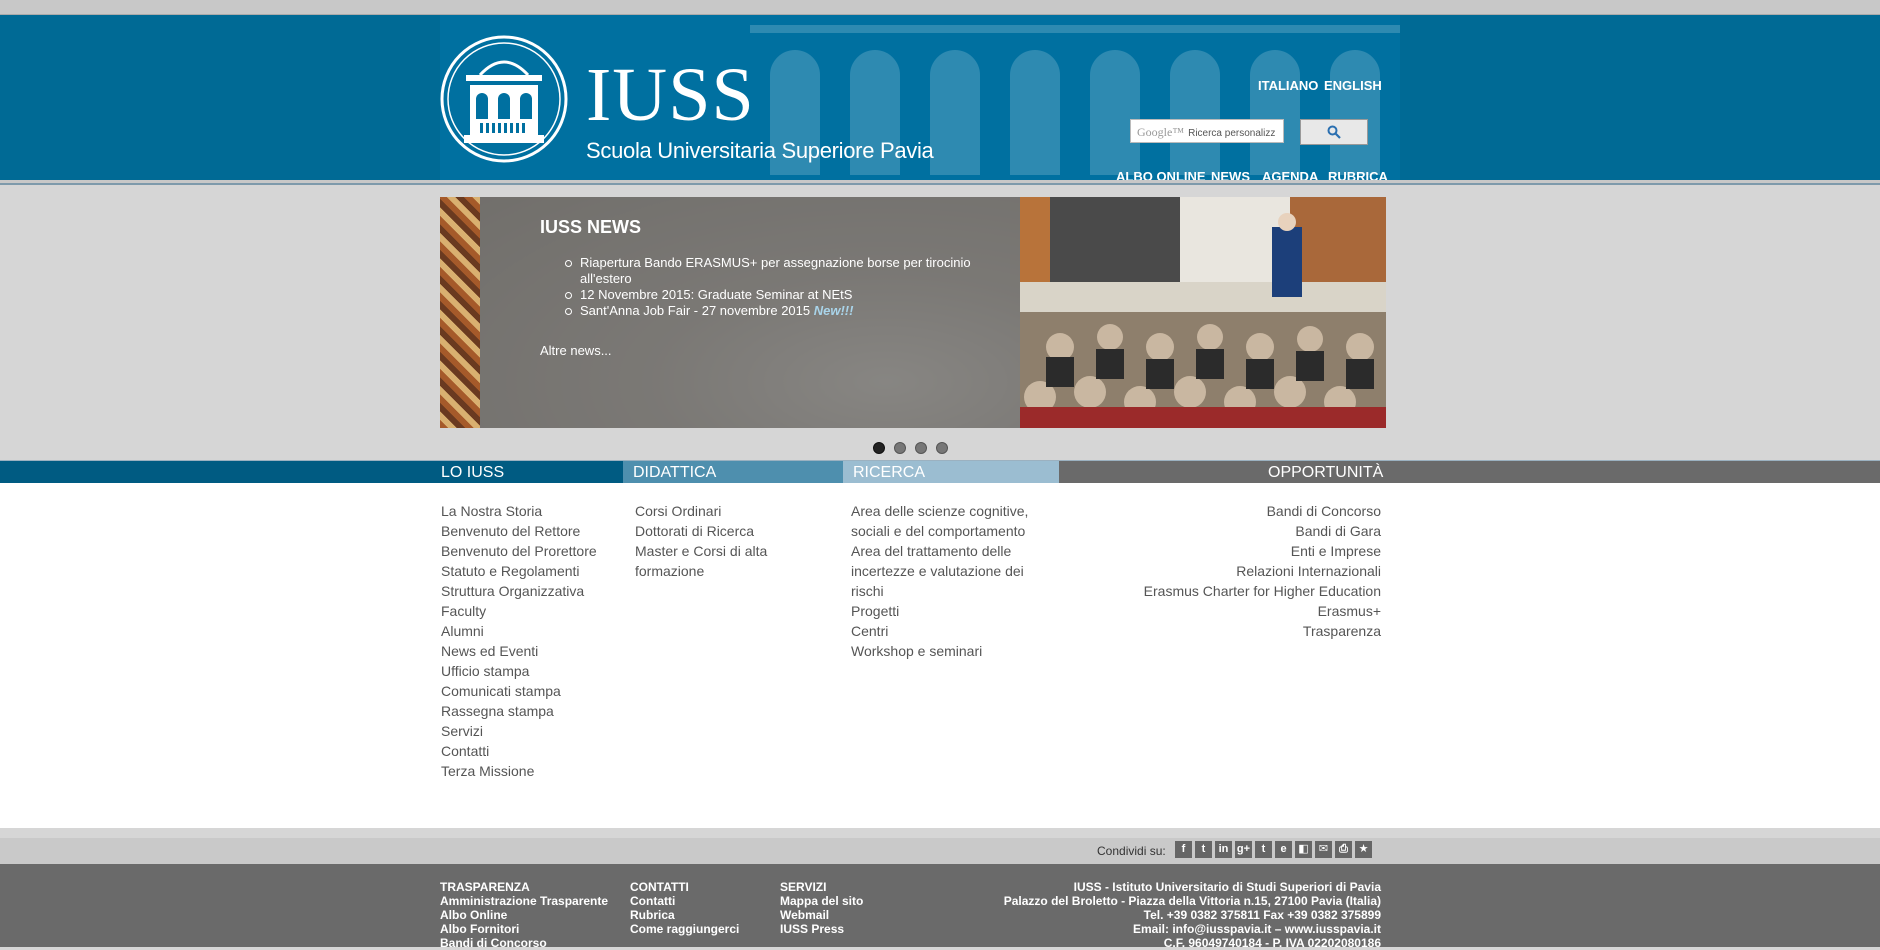 The width and height of the screenshot is (1880, 950). I want to click on footer-link: IUSS Press, so click(821, 929).